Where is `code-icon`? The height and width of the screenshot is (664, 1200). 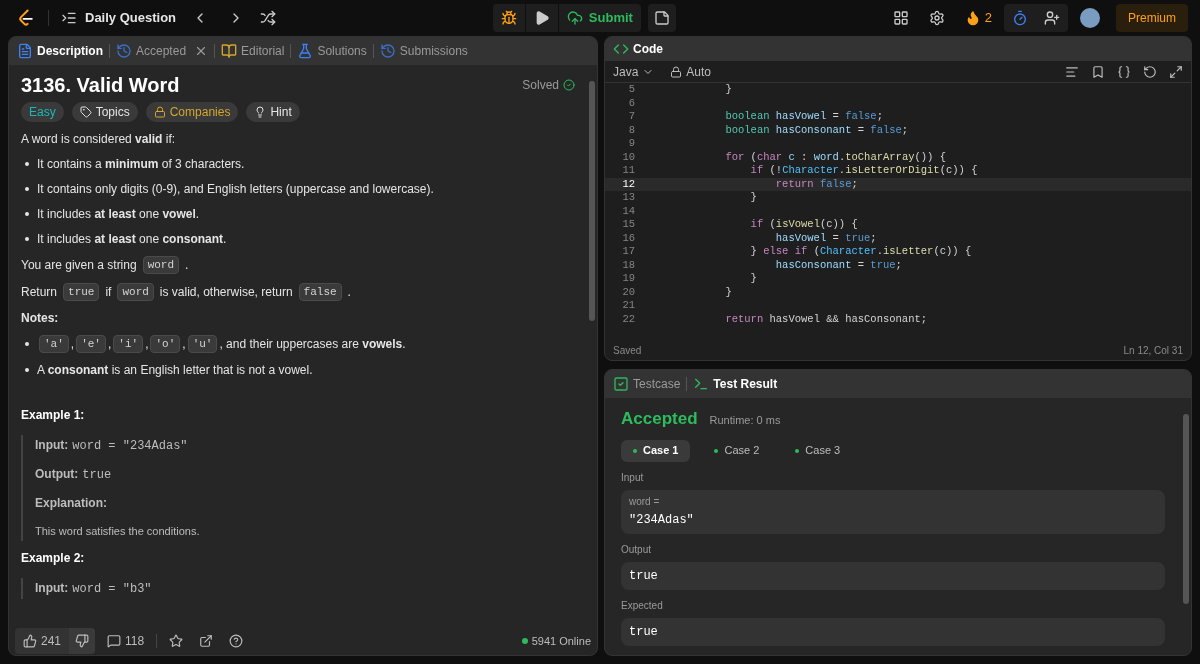 code-icon is located at coordinates (621, 49).